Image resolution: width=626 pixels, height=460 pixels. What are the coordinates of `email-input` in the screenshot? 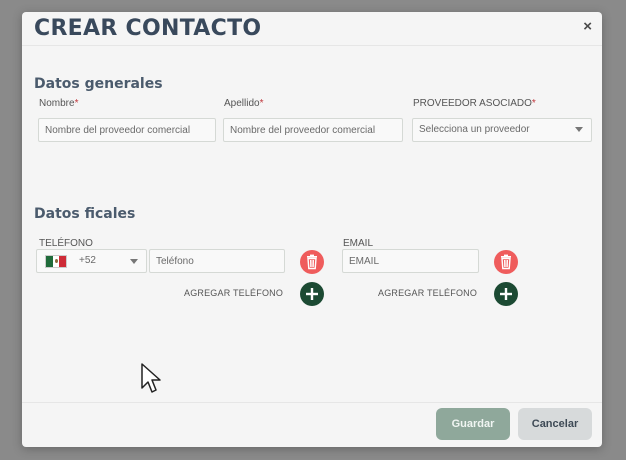 It's located at (410, 261).